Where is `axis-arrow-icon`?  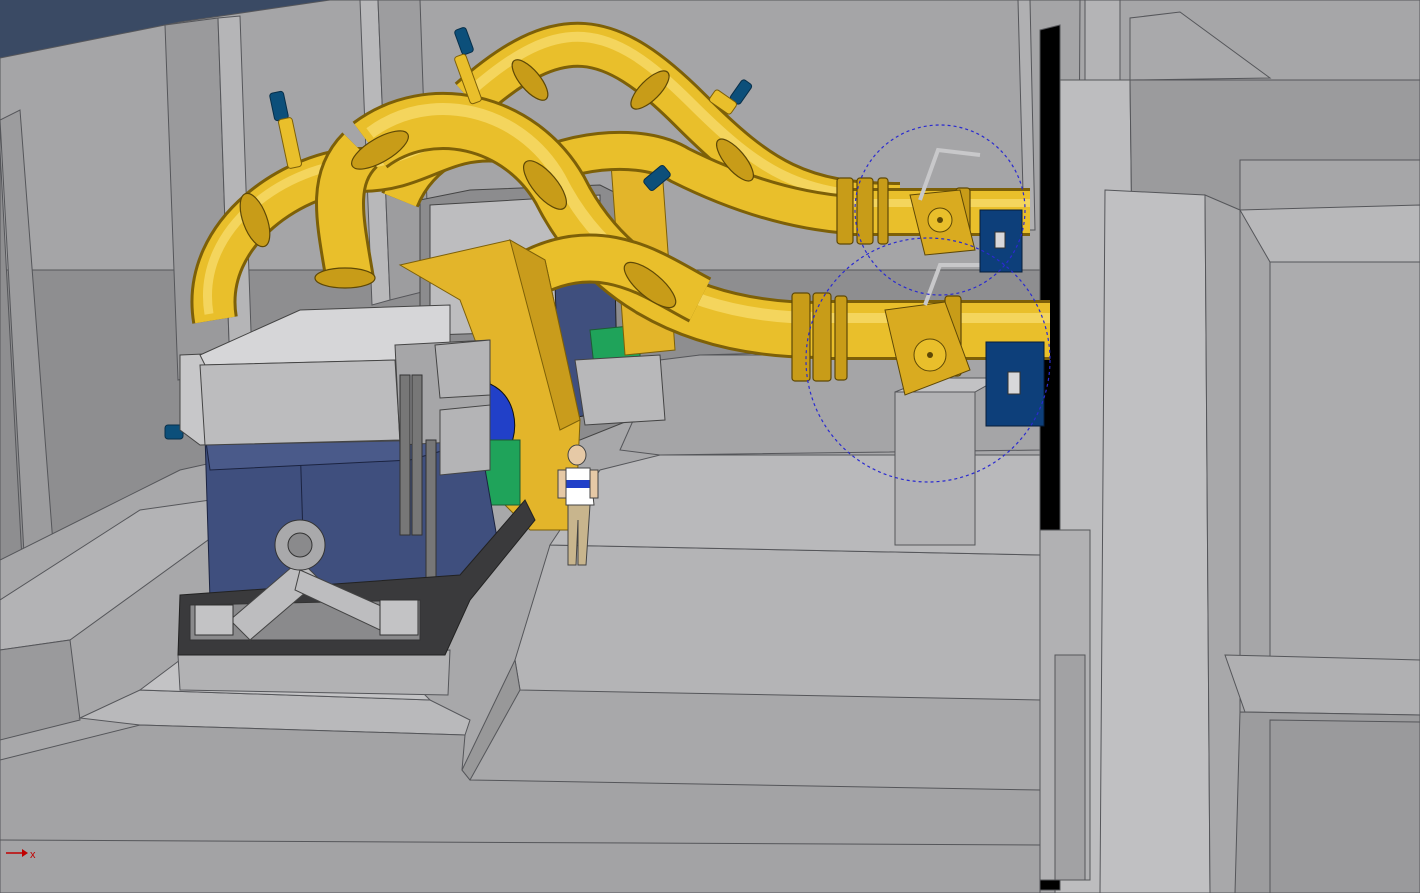
axis-arrow-icon is located at coordinates (17, 853).